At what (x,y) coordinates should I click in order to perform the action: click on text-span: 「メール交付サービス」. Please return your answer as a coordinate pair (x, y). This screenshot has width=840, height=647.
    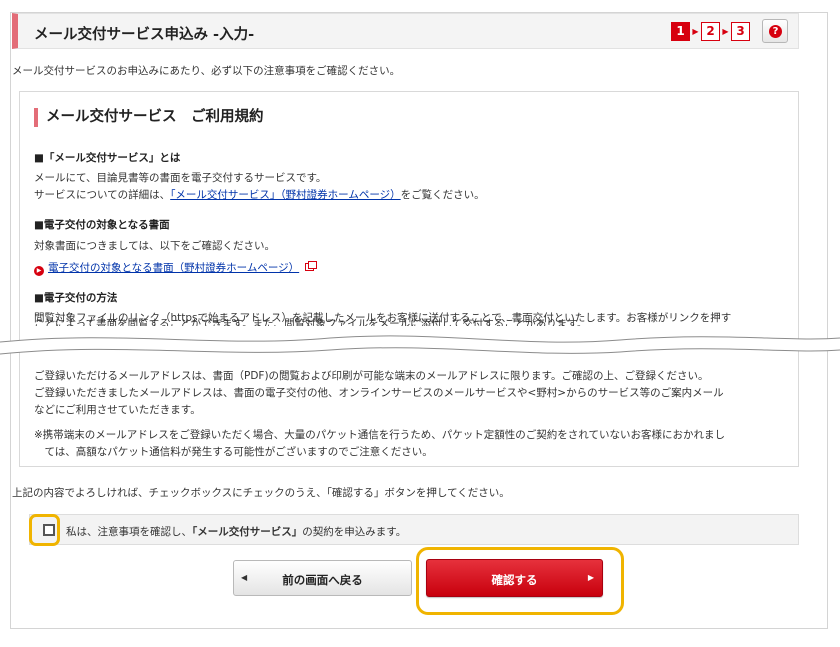
    Looking at the image, I should click on (247, 532).